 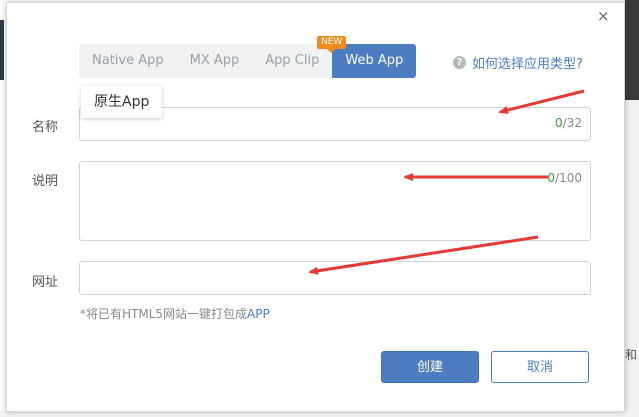 I want to click on description-textarea, so click(x=335, y=201).